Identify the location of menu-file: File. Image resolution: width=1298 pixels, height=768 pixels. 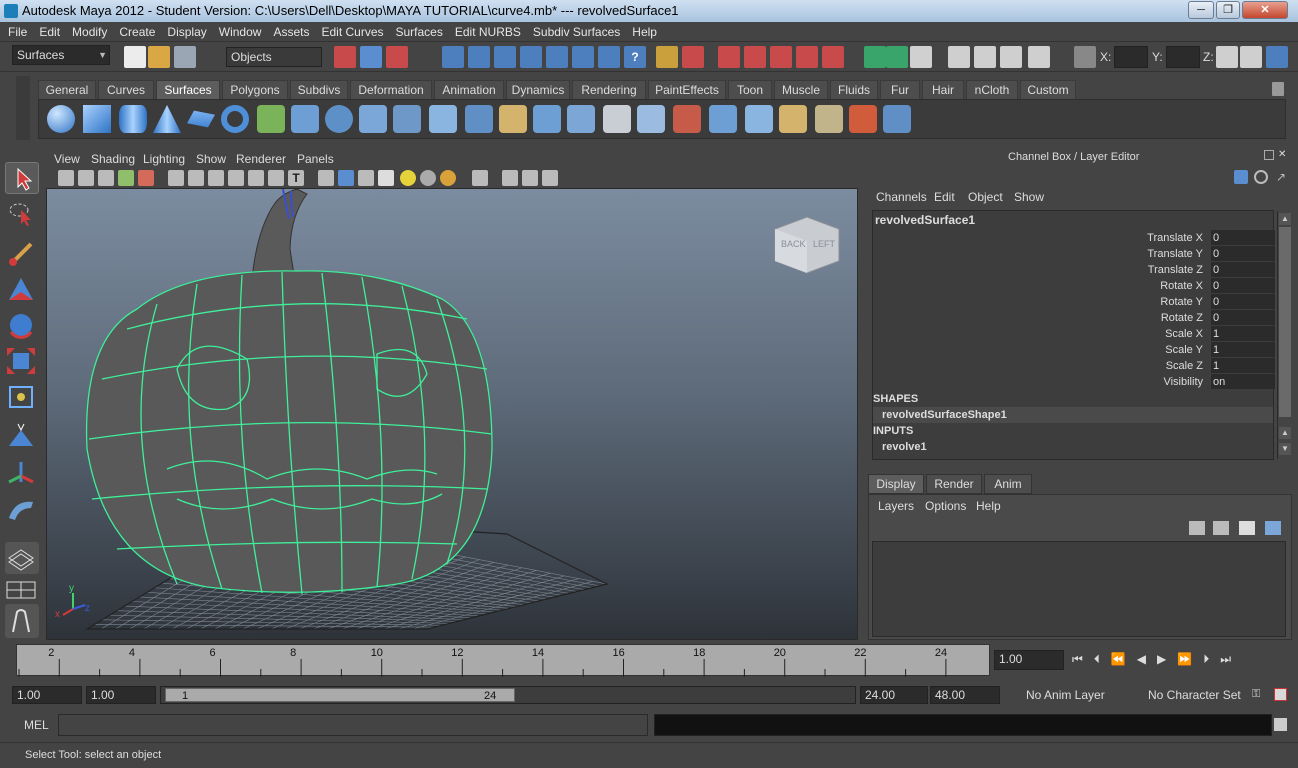
(16, 32).